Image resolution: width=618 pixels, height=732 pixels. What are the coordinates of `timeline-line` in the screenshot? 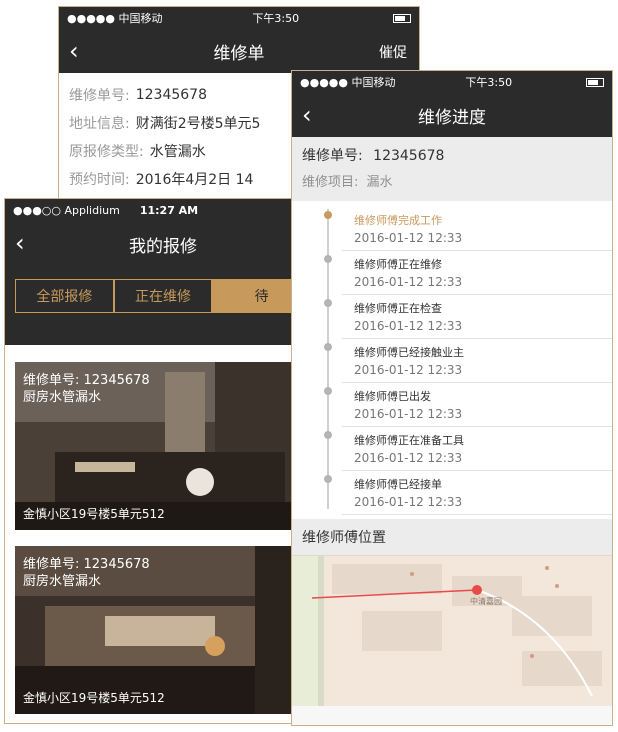 It's located at (328, 359).